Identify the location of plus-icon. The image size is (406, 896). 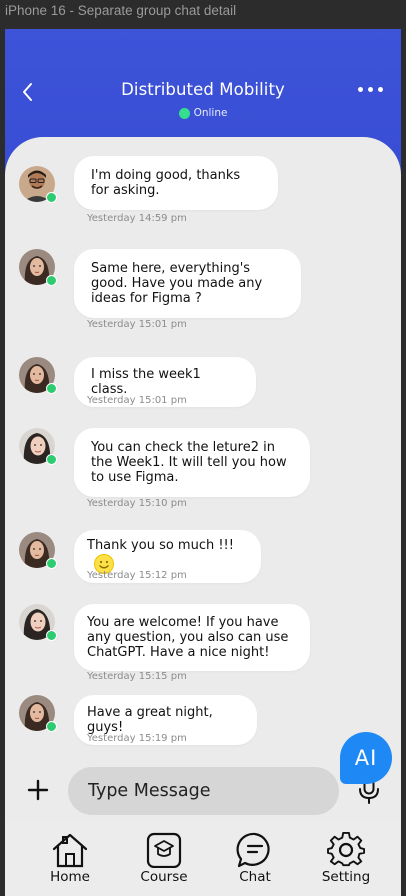
(38, 790).